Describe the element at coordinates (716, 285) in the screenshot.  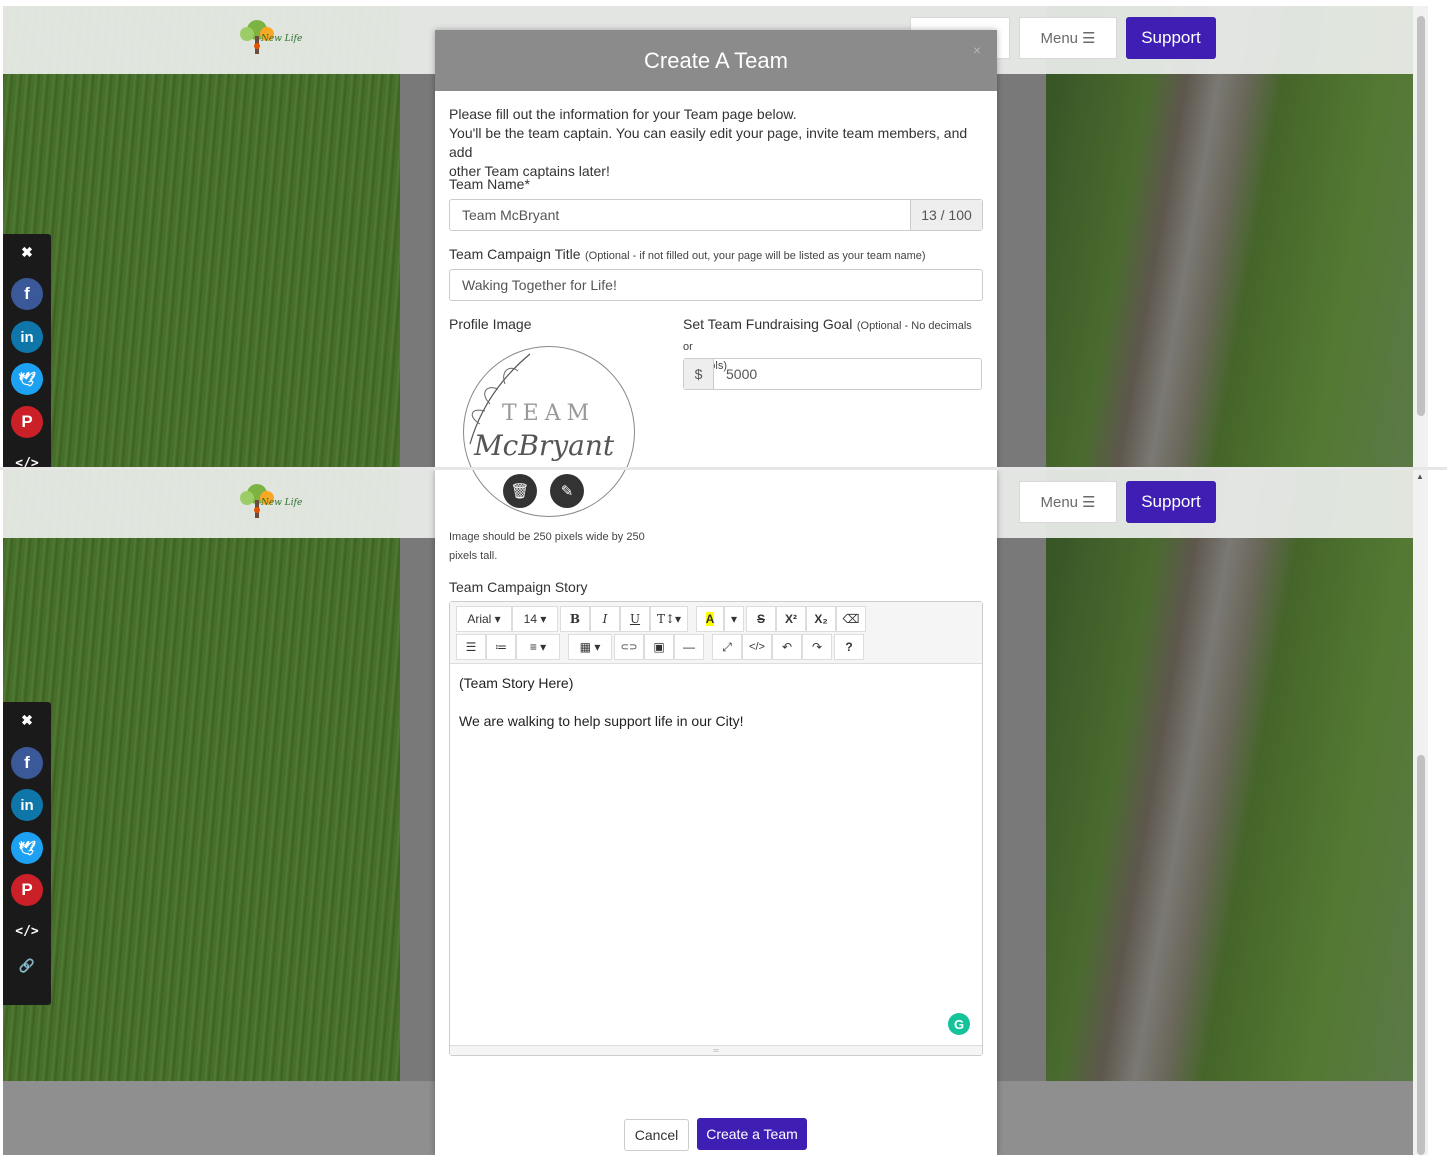
I see `campaign-title-input: Waking Together for Life!` at that location.